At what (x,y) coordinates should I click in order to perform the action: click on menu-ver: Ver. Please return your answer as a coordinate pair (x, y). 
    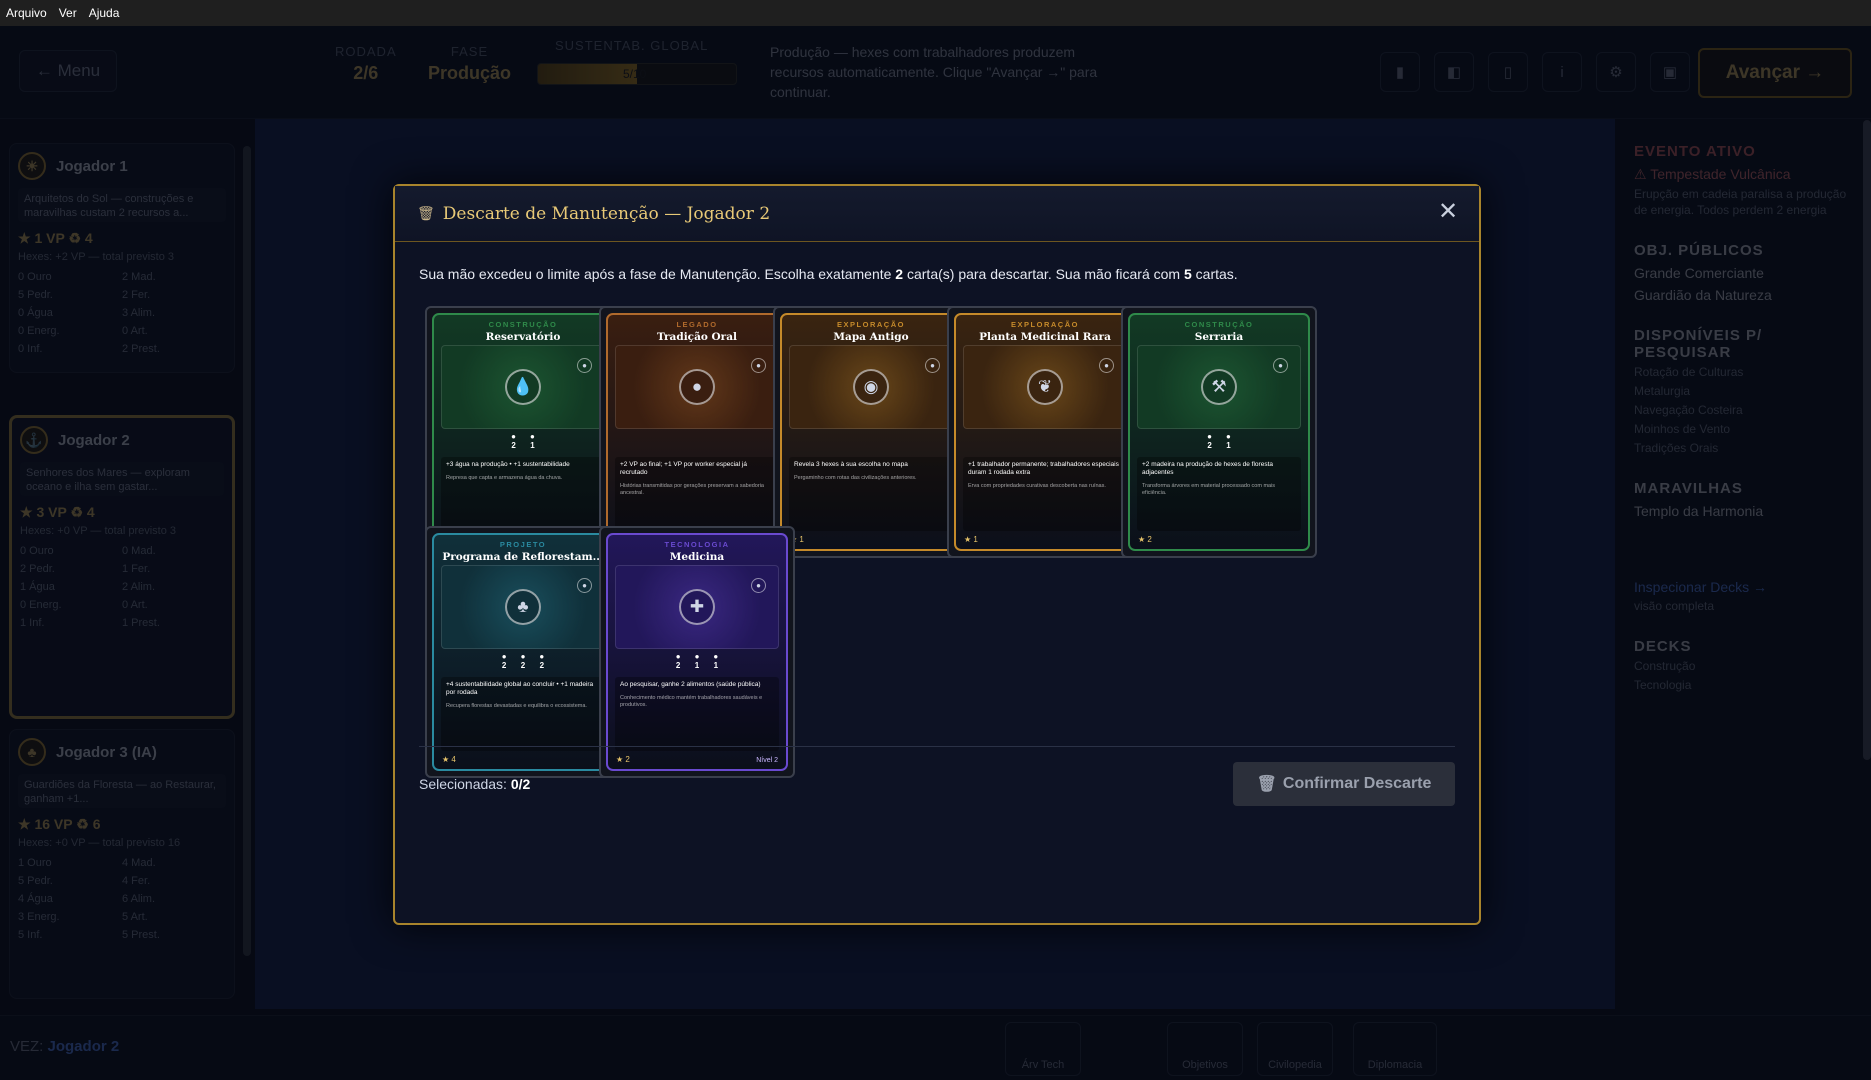
    Looking at the image, I should click on (68, 13).